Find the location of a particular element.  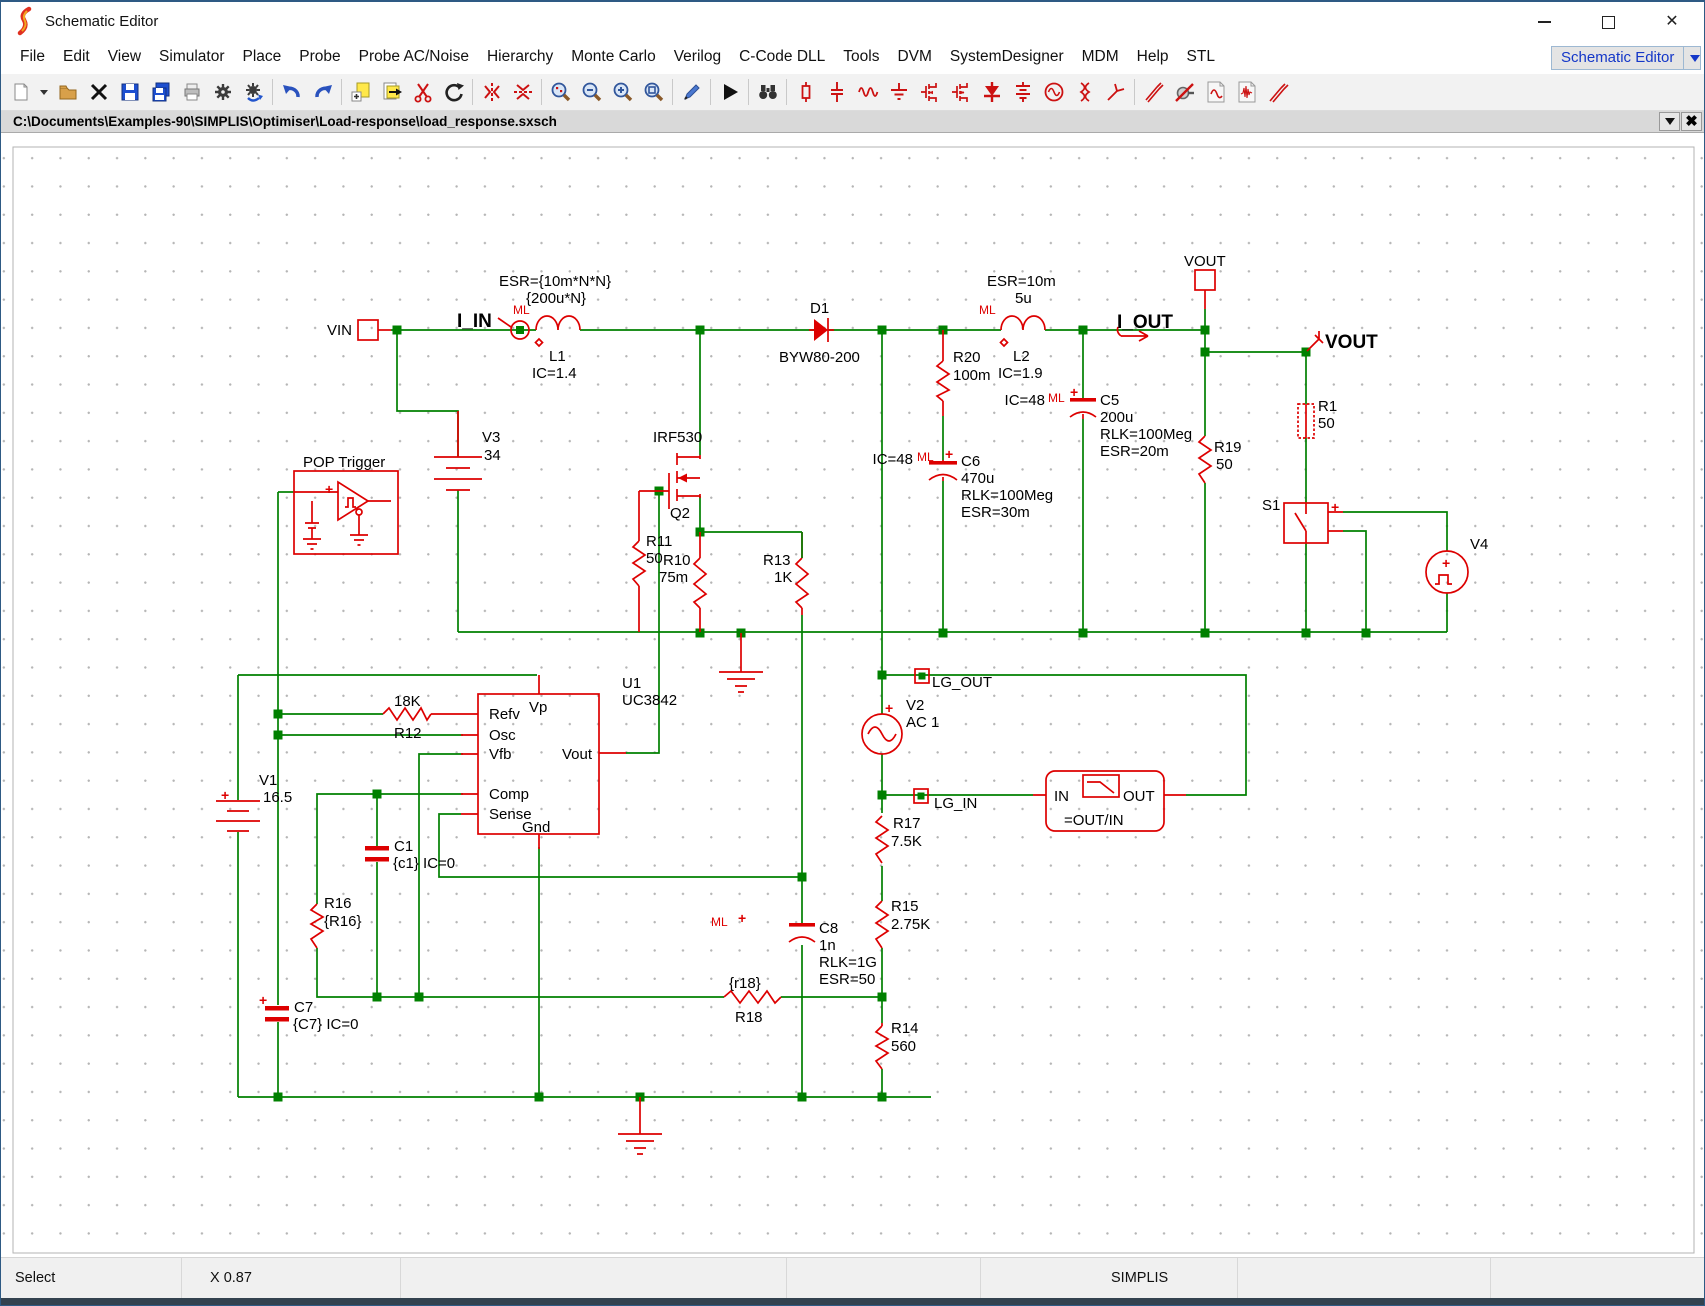

close-file-icon is located at coordinates (98, 91).